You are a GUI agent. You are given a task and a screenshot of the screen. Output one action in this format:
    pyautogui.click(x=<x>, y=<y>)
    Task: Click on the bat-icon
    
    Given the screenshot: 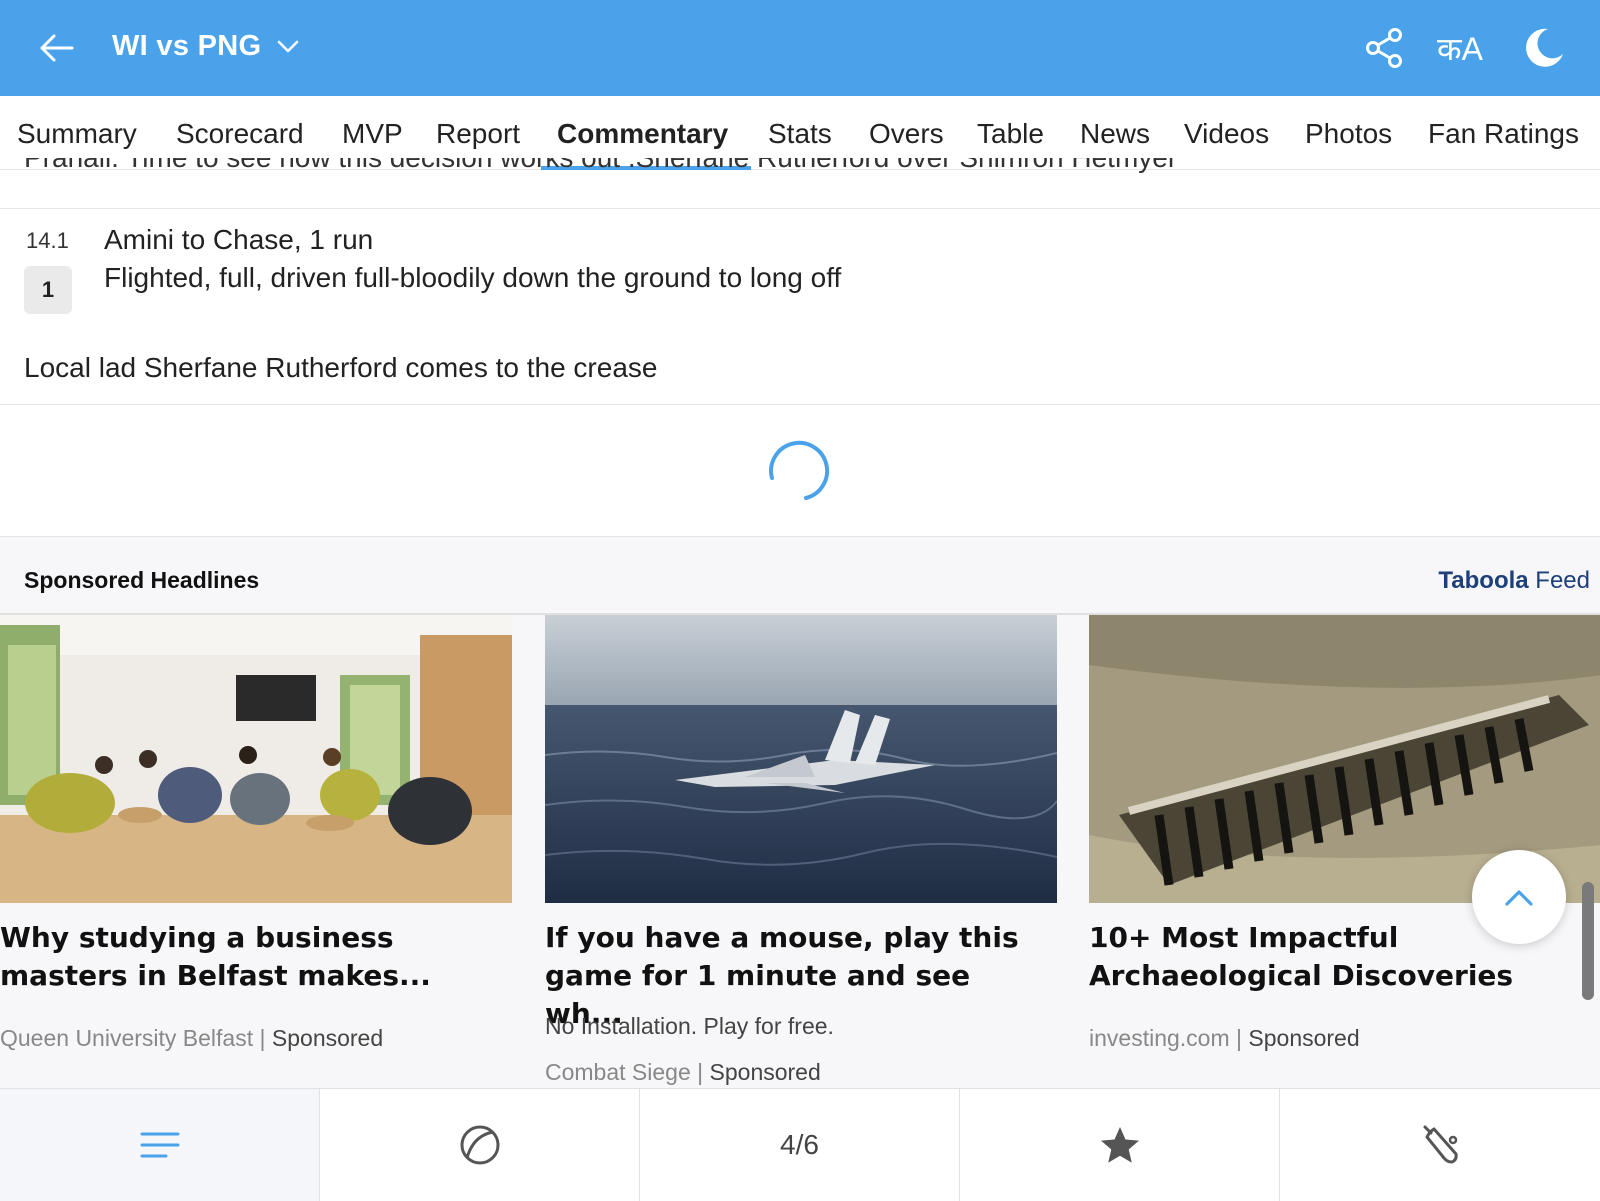 What is the action you would take?
    pyautogui.click(x=1440, y=1144)
    